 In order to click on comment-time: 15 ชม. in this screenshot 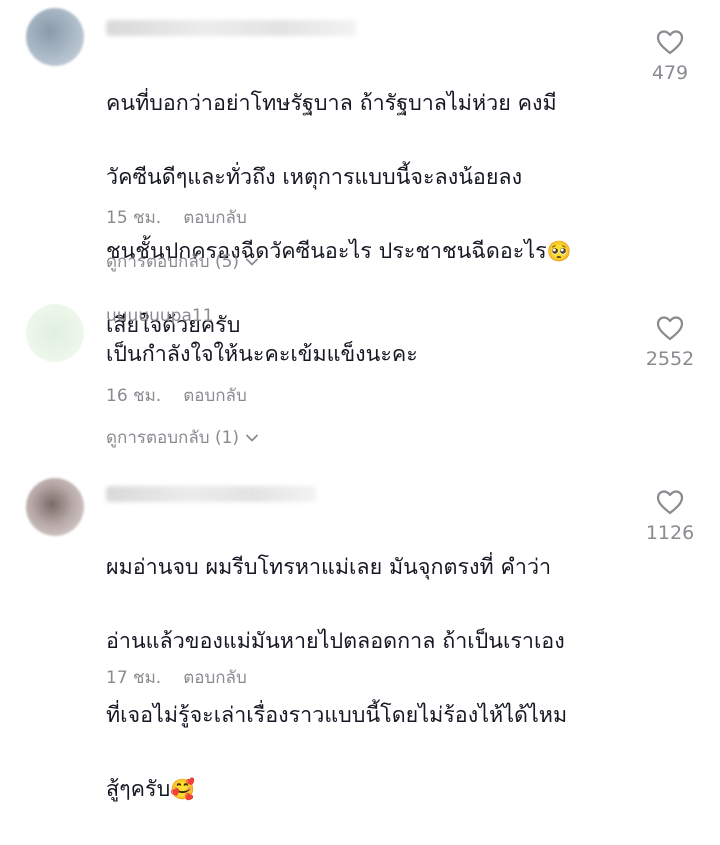, I will do `click(134, 218)`.